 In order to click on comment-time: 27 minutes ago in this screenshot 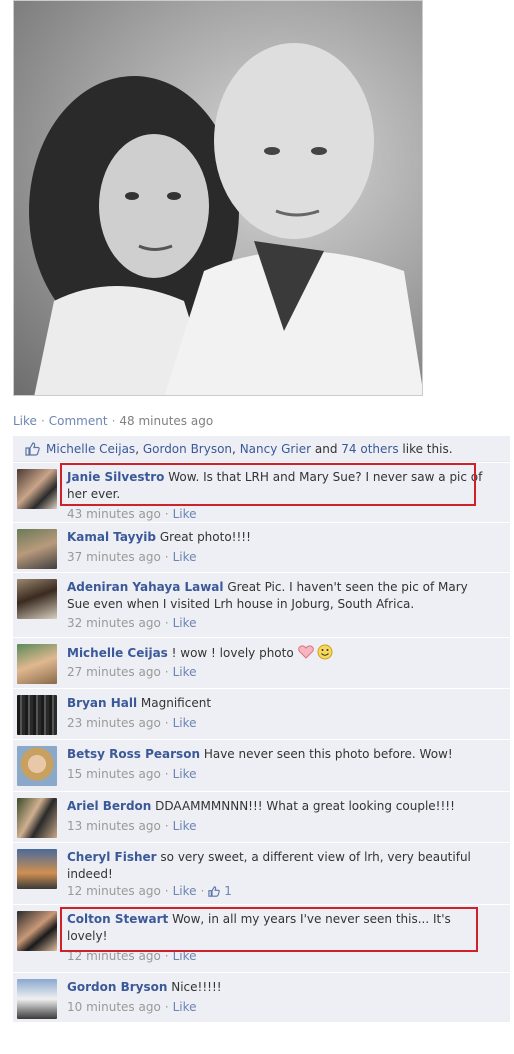, I will do `click(114, 672)`.